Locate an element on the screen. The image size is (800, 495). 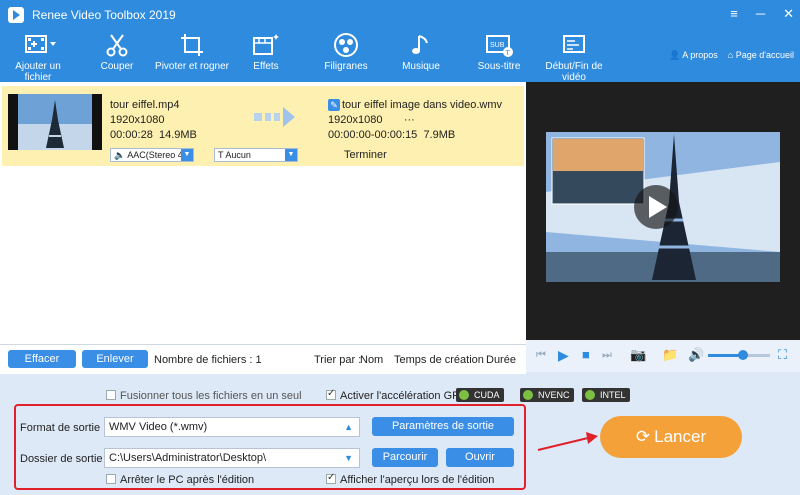
app-logo-icon is located at coordinates (16, 15).